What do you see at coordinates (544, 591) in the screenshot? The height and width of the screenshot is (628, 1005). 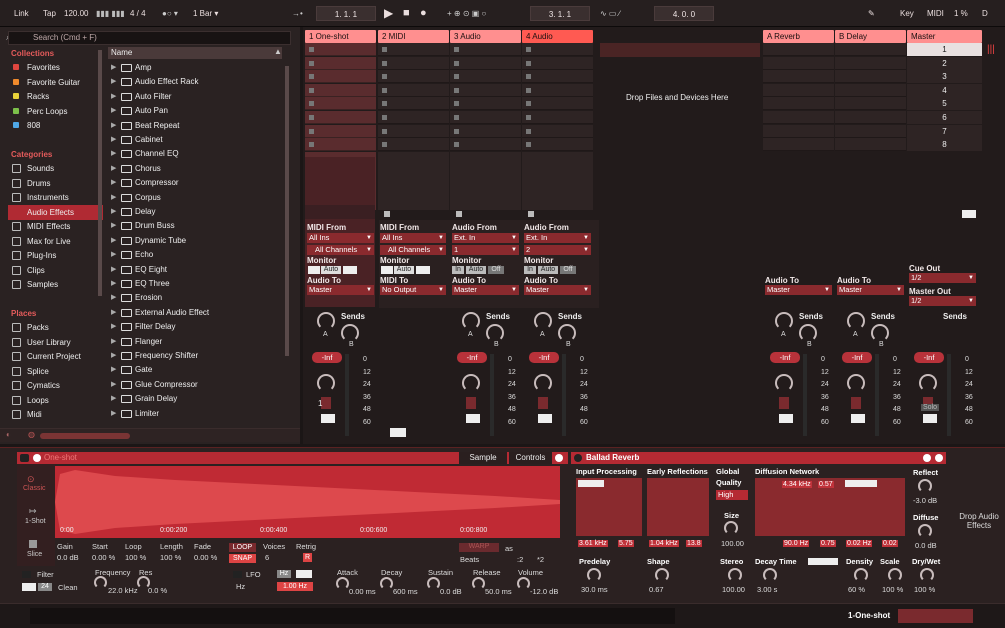 I see `volume-value: -12.0 dB` at bounding box center [544, 591].